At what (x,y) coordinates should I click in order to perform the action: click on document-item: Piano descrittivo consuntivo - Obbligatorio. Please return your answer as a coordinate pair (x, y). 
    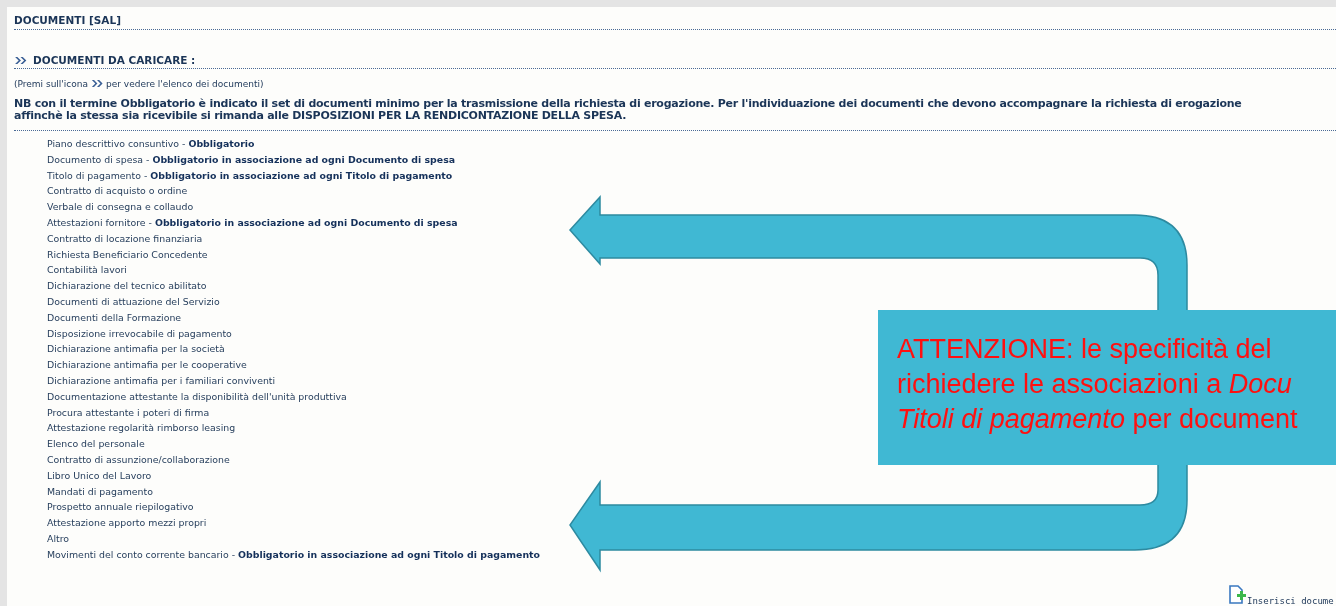
    Looking at the image, I should click on (151, 144).